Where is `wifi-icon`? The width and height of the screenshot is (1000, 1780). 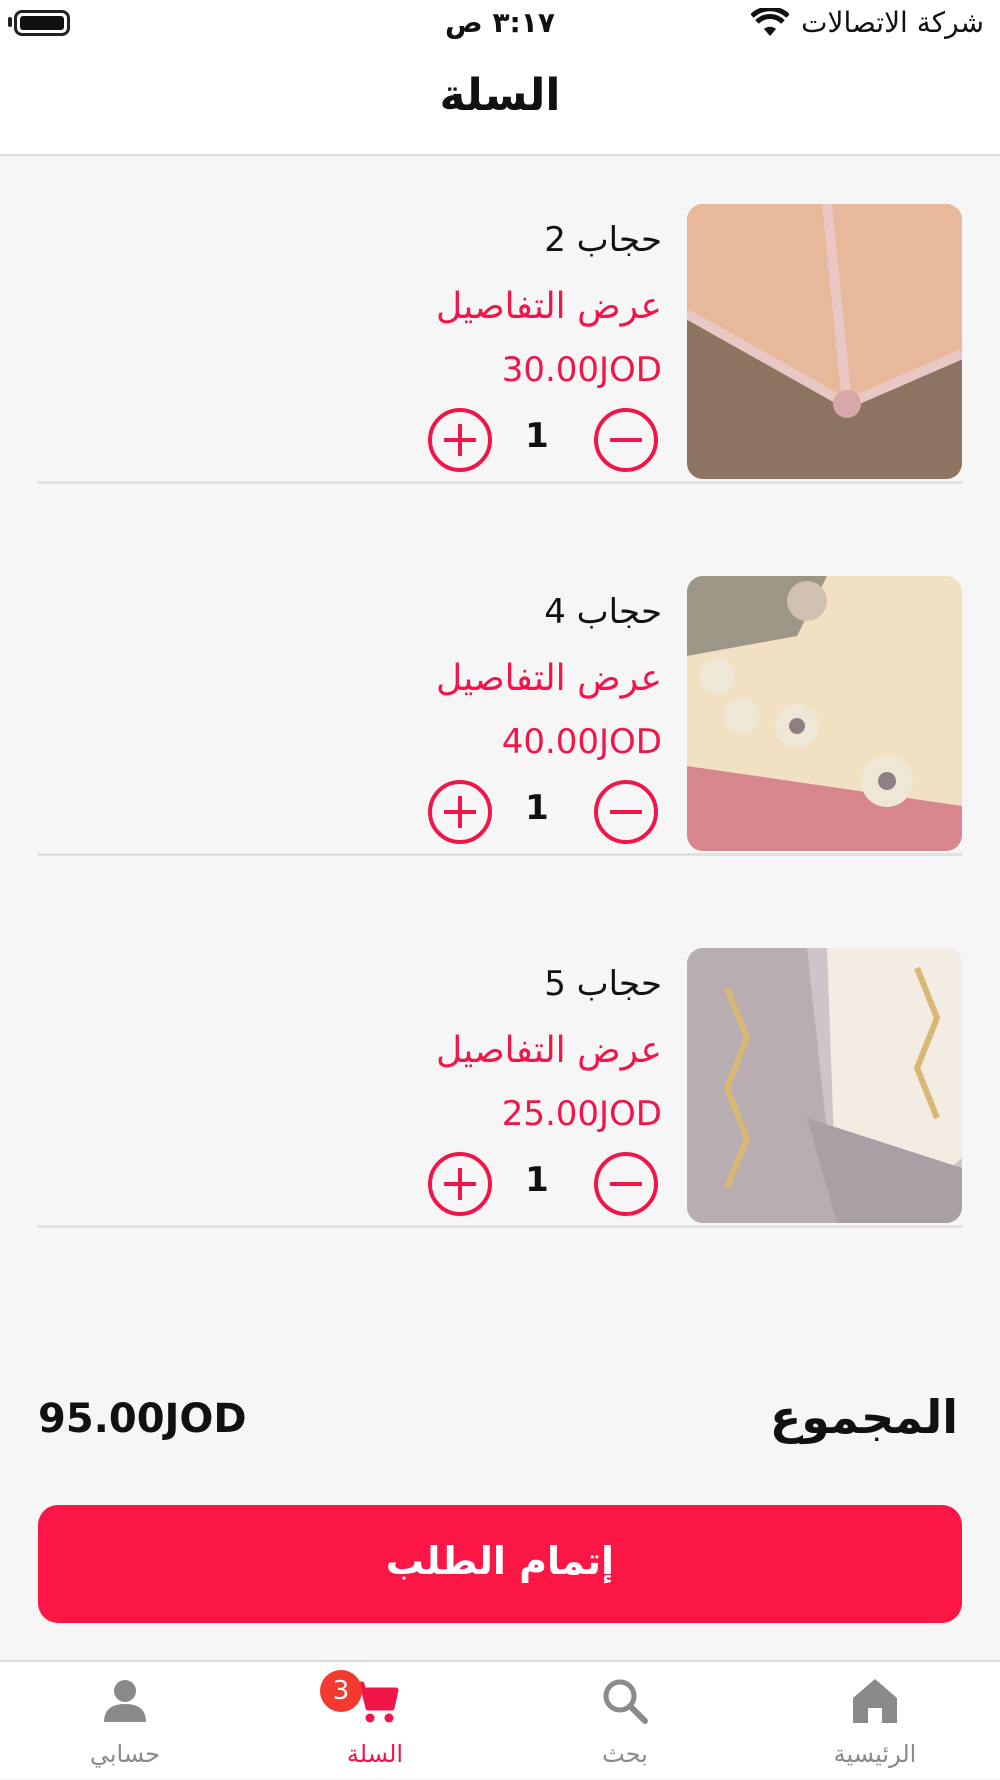 wifi-icon is located at coordinates (770, 21).